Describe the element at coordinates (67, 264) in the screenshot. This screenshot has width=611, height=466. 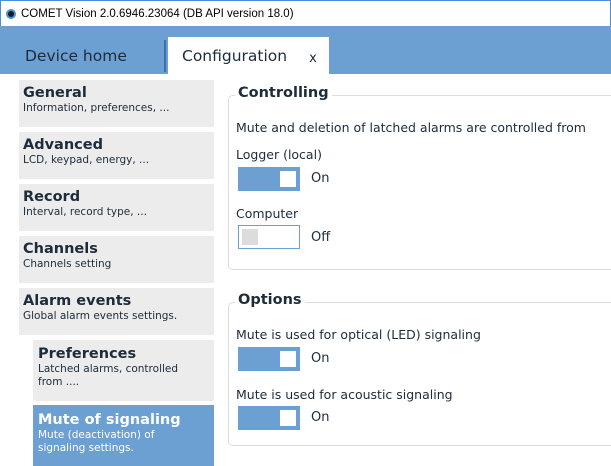
I see `sidebar-item-subtitle: Channels setting` at that location.